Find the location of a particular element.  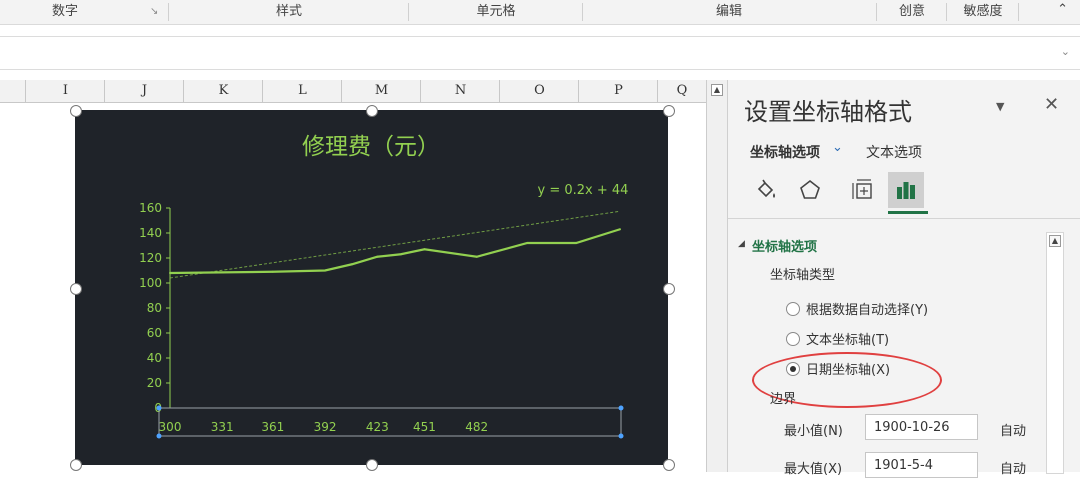

effects-pentagon-icon is located at coordinates (810, 190).